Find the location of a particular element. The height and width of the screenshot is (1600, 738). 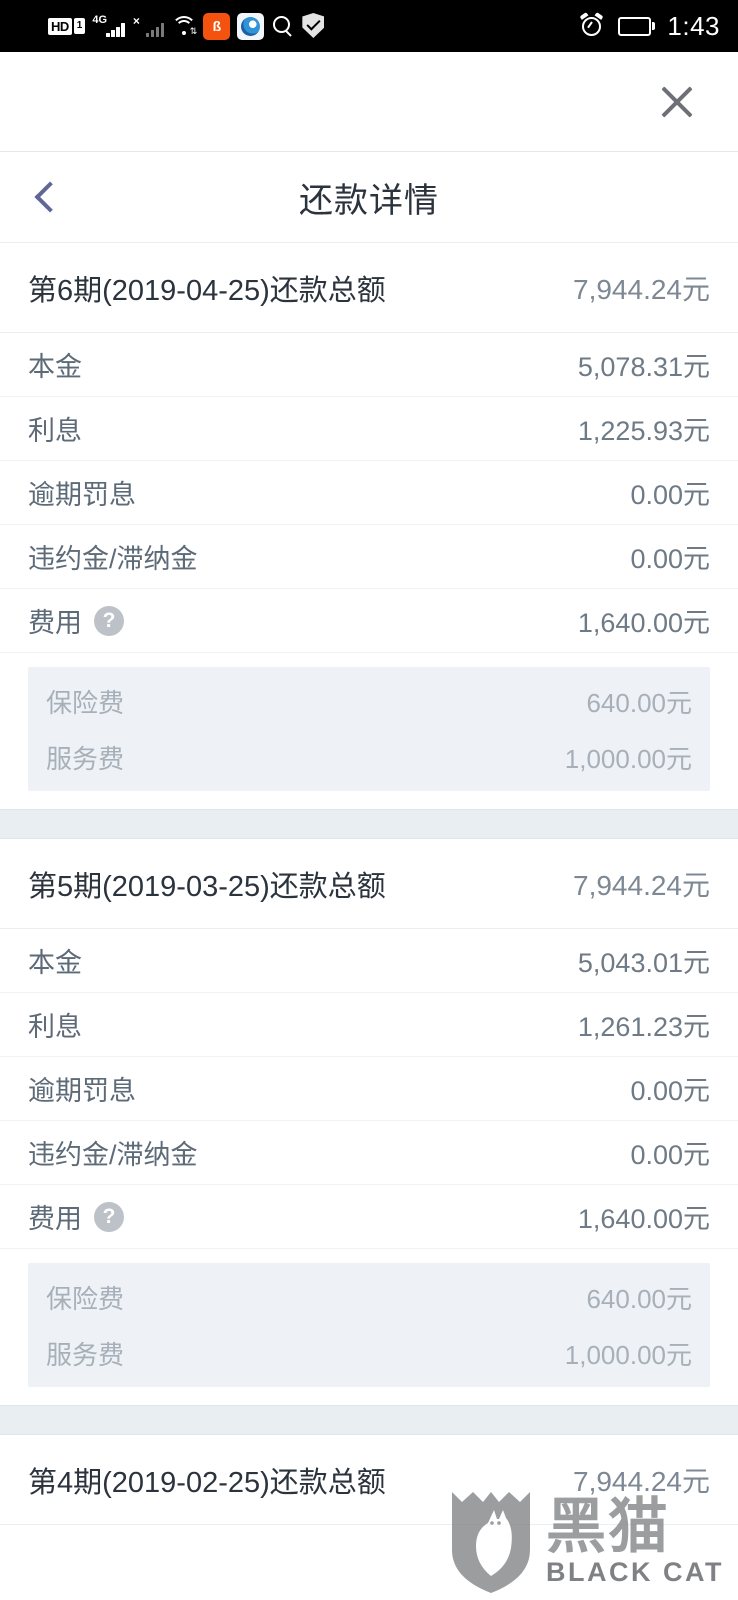

app-orange-icon: ß is located at coordinates (217, 26).